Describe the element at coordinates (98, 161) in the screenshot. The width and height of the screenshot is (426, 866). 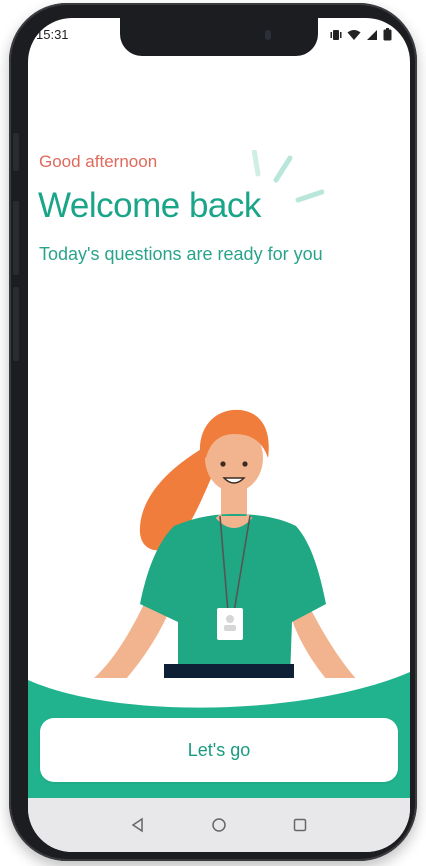
I see `greeting-text: Good afternoon` at that location.